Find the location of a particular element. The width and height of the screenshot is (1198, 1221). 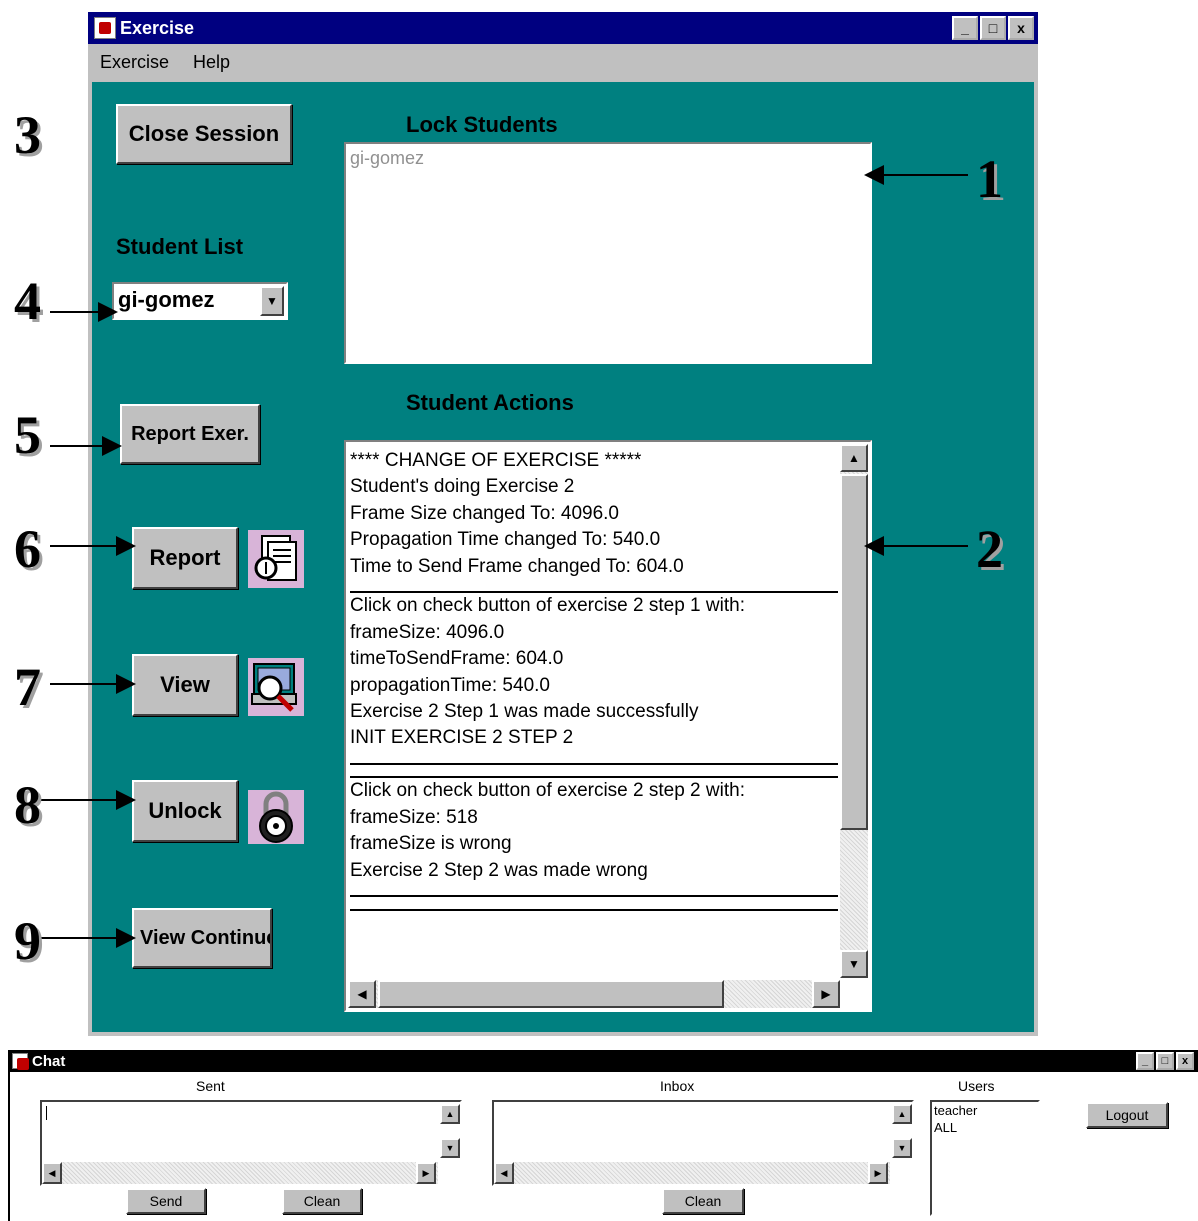

chat-title-bar: Chat _ □ x is located at coordinates (603, 1061).